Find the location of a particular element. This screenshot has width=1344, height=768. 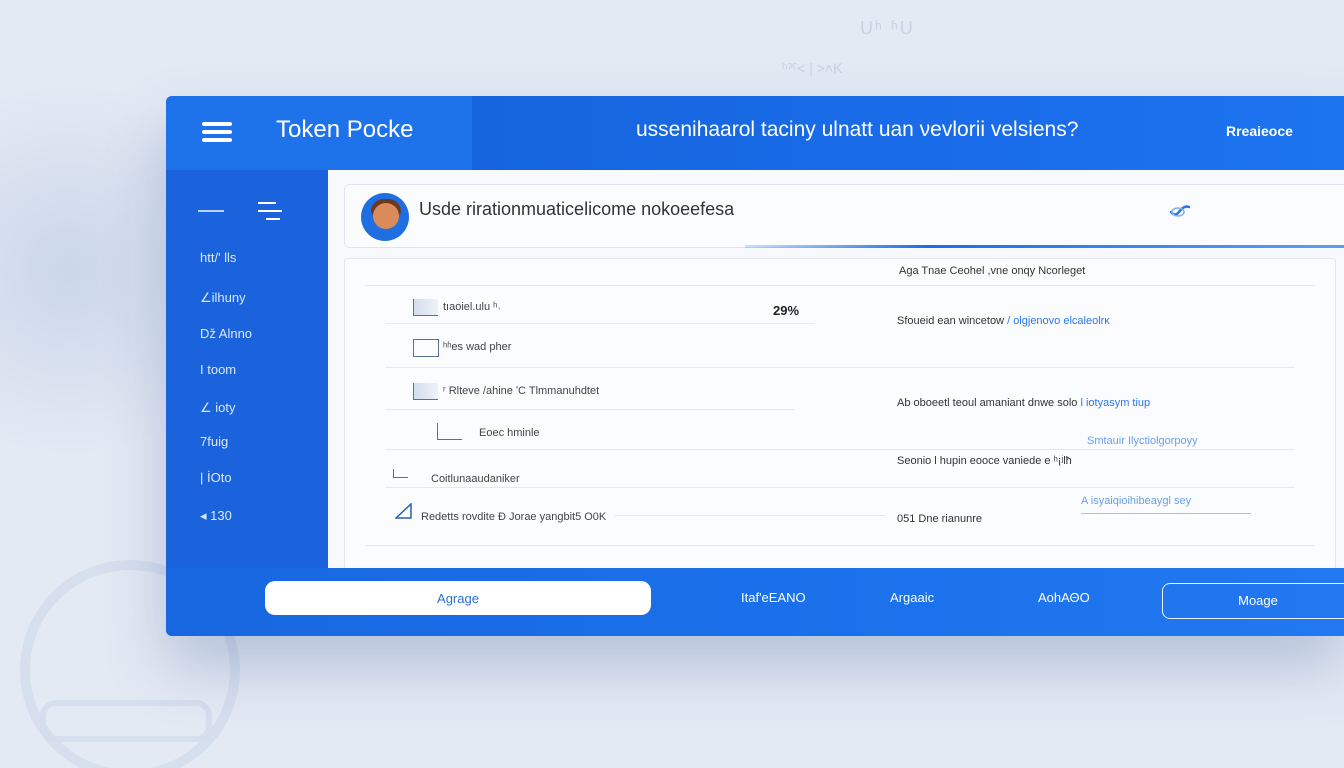

user-progress-bar is located at coordinates (1044, 246).